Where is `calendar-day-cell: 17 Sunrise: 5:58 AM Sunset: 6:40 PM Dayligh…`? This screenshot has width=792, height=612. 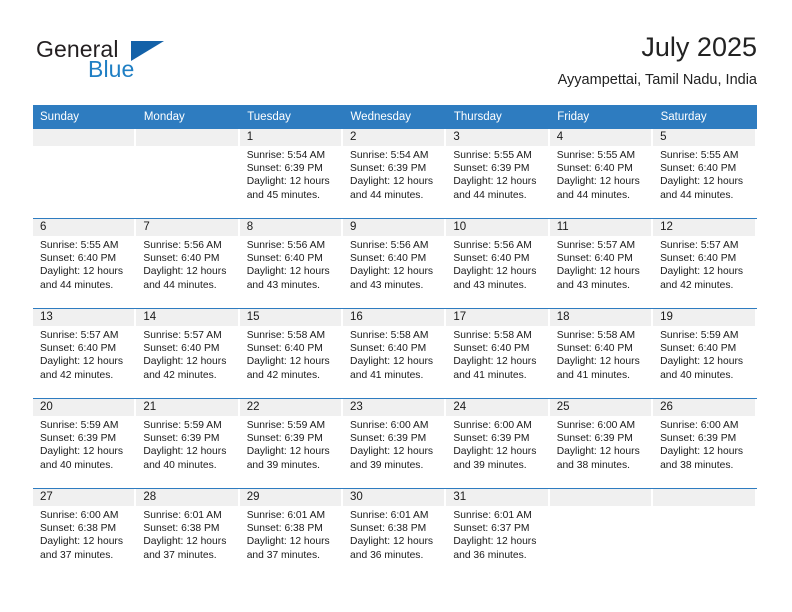 calendar-day-cell: 17 Sunrise: 5:58 AM Sunset: 6:40 PM Dayligh… is located at coordinates (498, 353).